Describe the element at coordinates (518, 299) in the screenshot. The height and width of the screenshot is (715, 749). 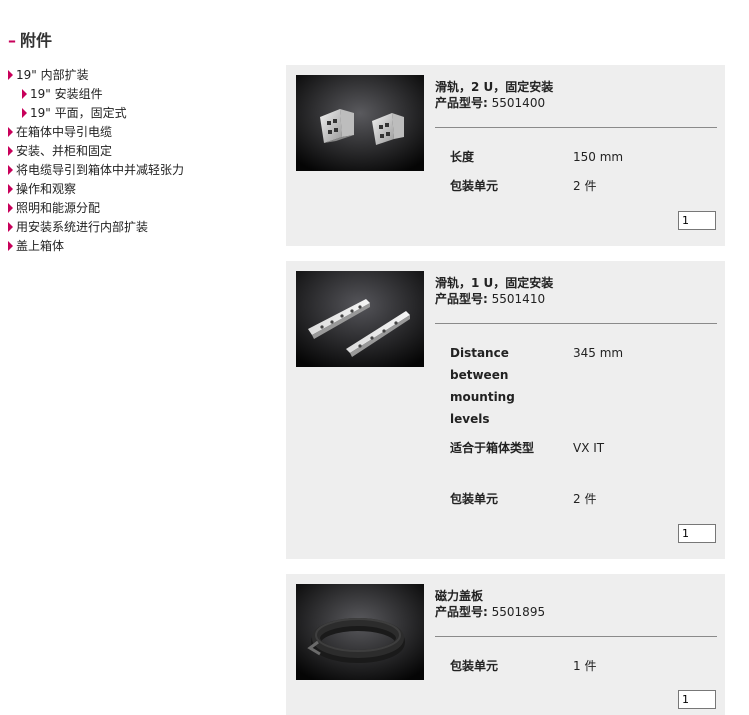
I see `product-number-value: 5501410` at that location.